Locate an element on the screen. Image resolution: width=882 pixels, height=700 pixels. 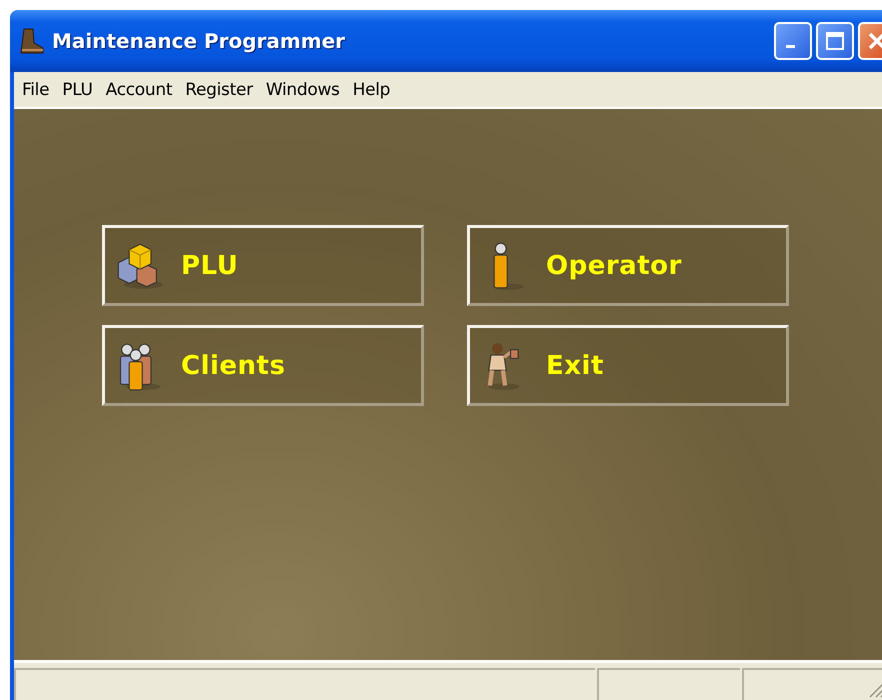
menu-item: PLU is located at coordinates (77, 90).